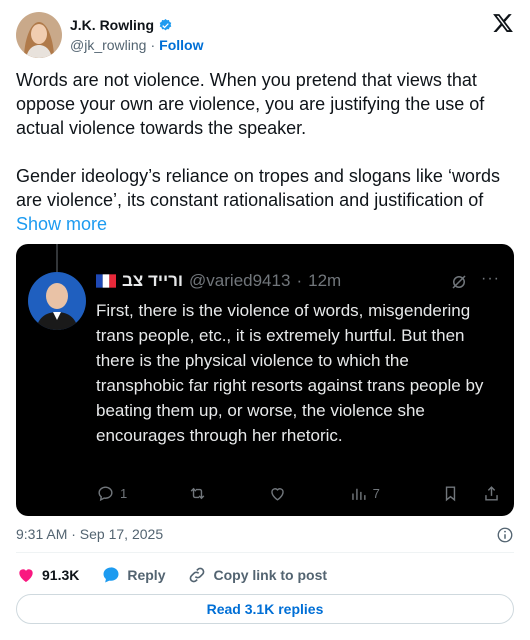  Describe the element at coordinates (105, 493) in the screenshot. I see `reply-bubble-icon` at that location.